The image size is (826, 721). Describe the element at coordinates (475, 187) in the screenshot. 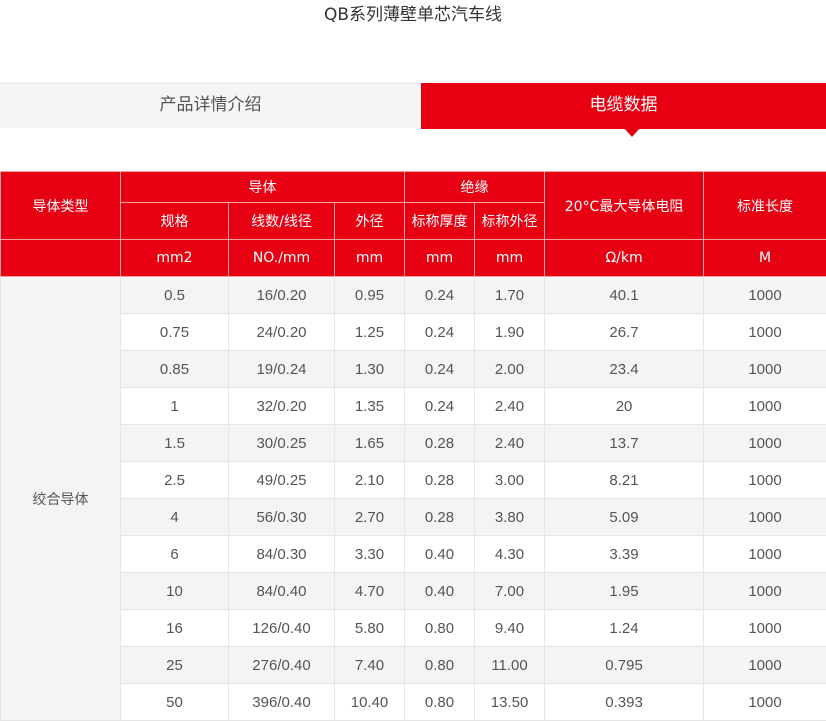

I see `header-insulation: 绝缘` at that location.